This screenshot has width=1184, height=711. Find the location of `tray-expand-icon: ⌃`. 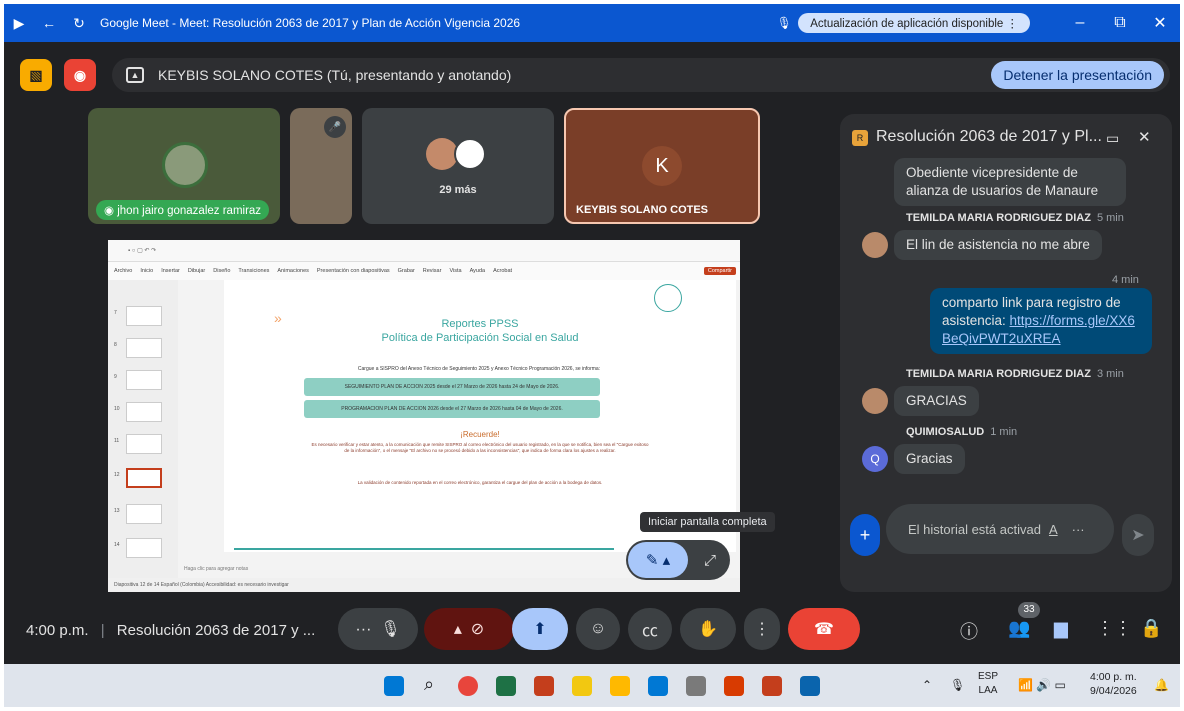

tray-expand-icon: ⌃ is located at coordinates (927, 685).